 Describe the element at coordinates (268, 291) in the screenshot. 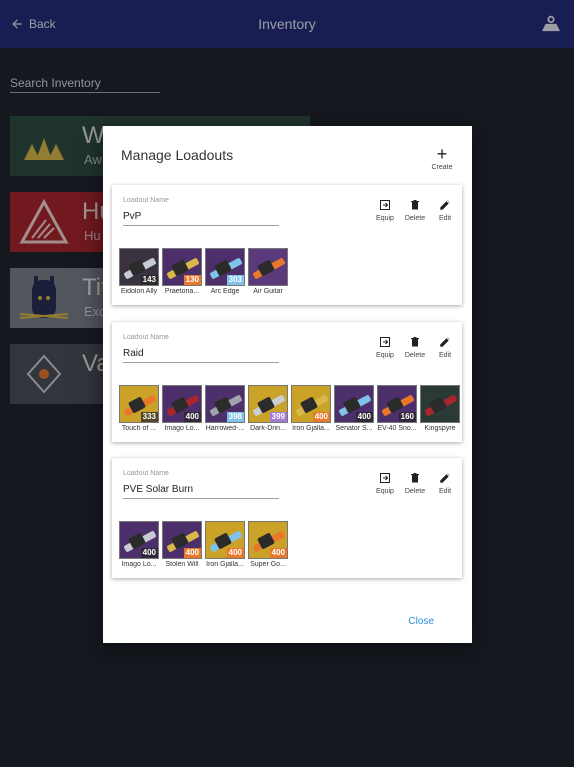

I see `item-name: Air Guitar` at that location.